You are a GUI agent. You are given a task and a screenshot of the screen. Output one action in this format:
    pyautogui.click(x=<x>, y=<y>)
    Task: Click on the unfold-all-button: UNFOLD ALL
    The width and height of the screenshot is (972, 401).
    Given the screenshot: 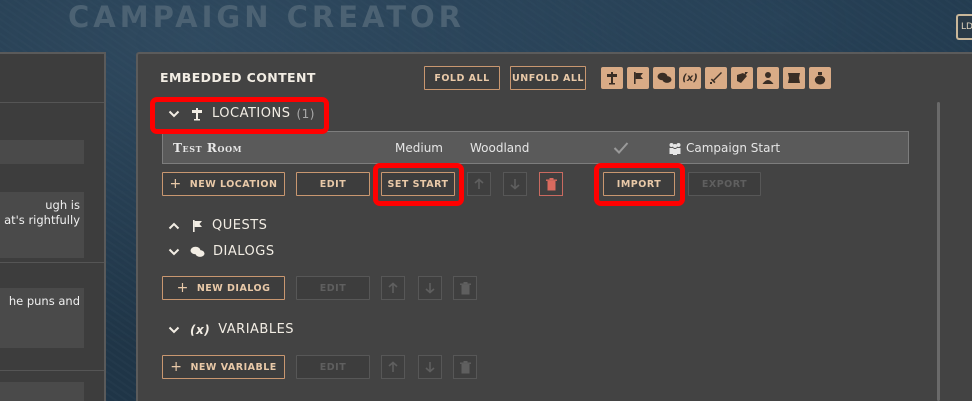 What is the action you would take?
    pyautogui.click(x=548, y=78)
    